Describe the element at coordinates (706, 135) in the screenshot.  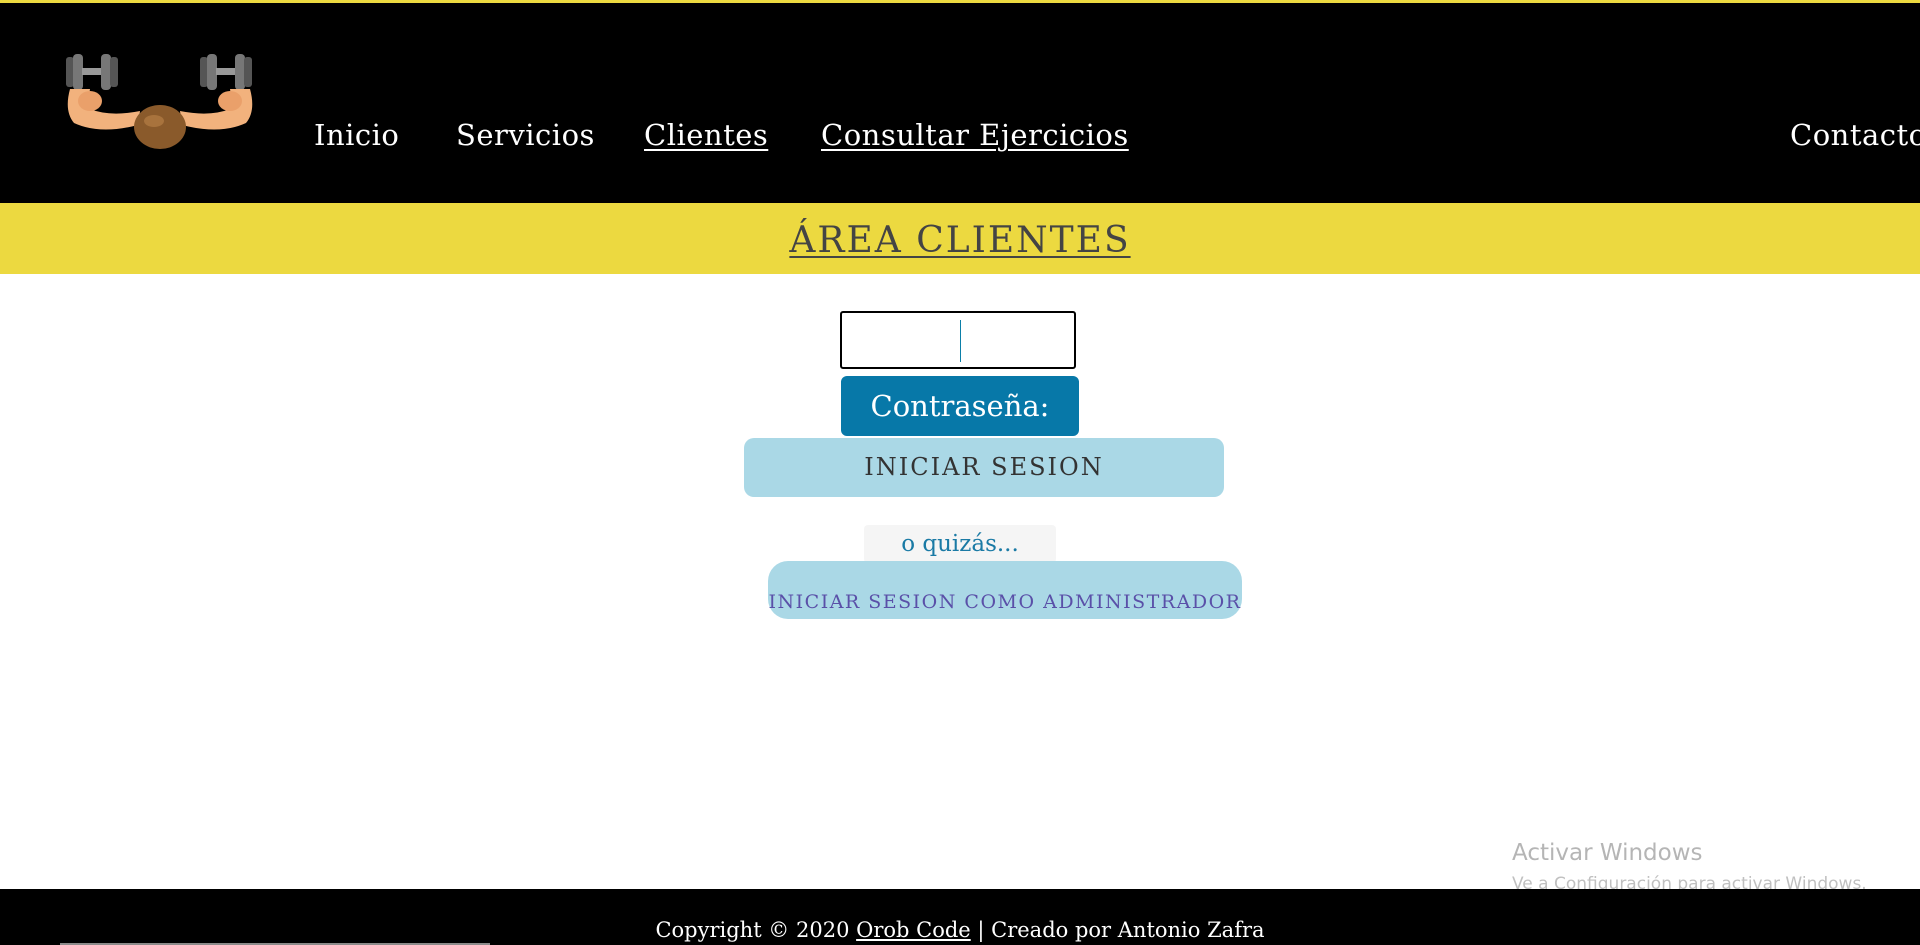
I see `nav-clientes: Clientes` at that location.